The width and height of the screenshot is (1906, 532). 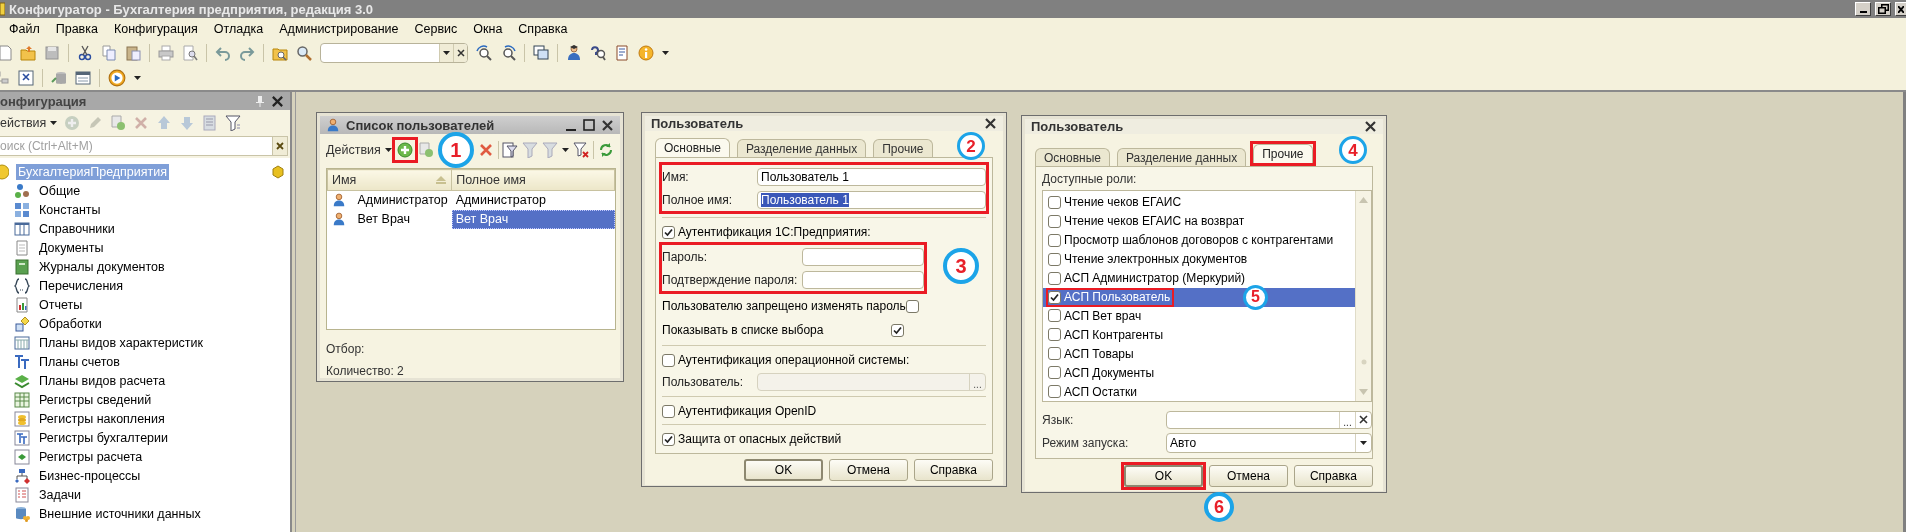 I want to click on tree-item: Регистры сведений, so click(x=95, y=399).